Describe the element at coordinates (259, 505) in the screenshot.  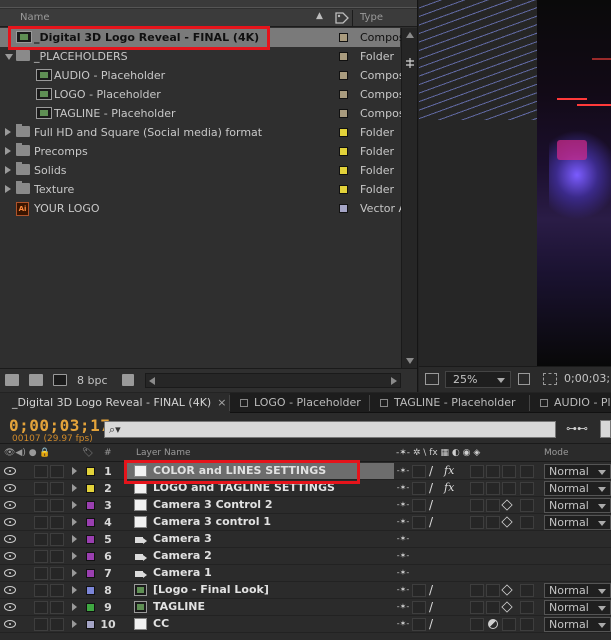
I see `layer-name-cell: Camera 3 Control 2` at that location.